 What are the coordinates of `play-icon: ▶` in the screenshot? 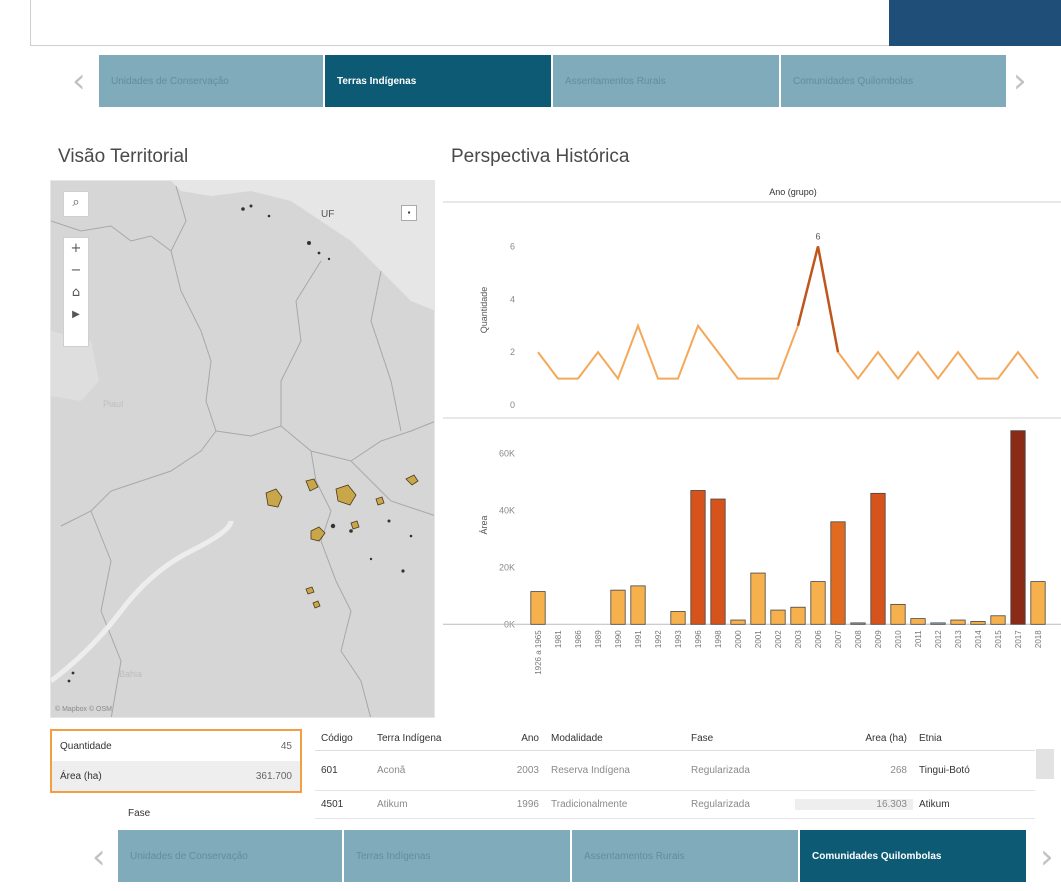 It's located at (76, 315).